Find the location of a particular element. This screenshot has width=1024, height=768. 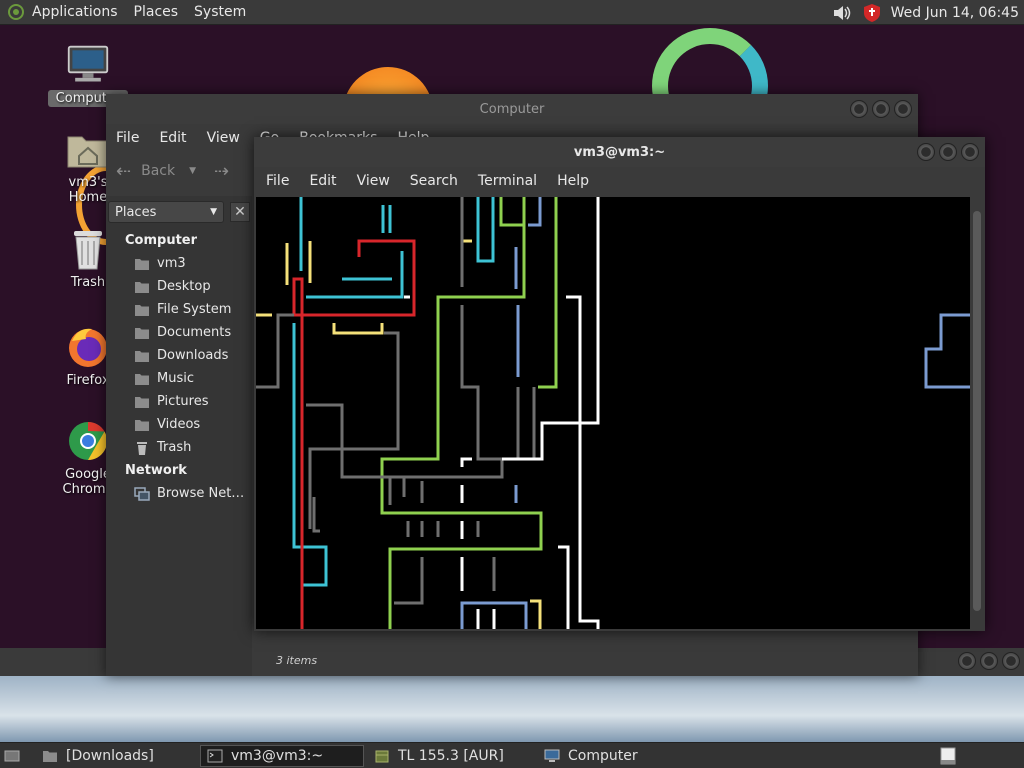

sidebar-item-documents: Documents is located at coordinates (182, 332).